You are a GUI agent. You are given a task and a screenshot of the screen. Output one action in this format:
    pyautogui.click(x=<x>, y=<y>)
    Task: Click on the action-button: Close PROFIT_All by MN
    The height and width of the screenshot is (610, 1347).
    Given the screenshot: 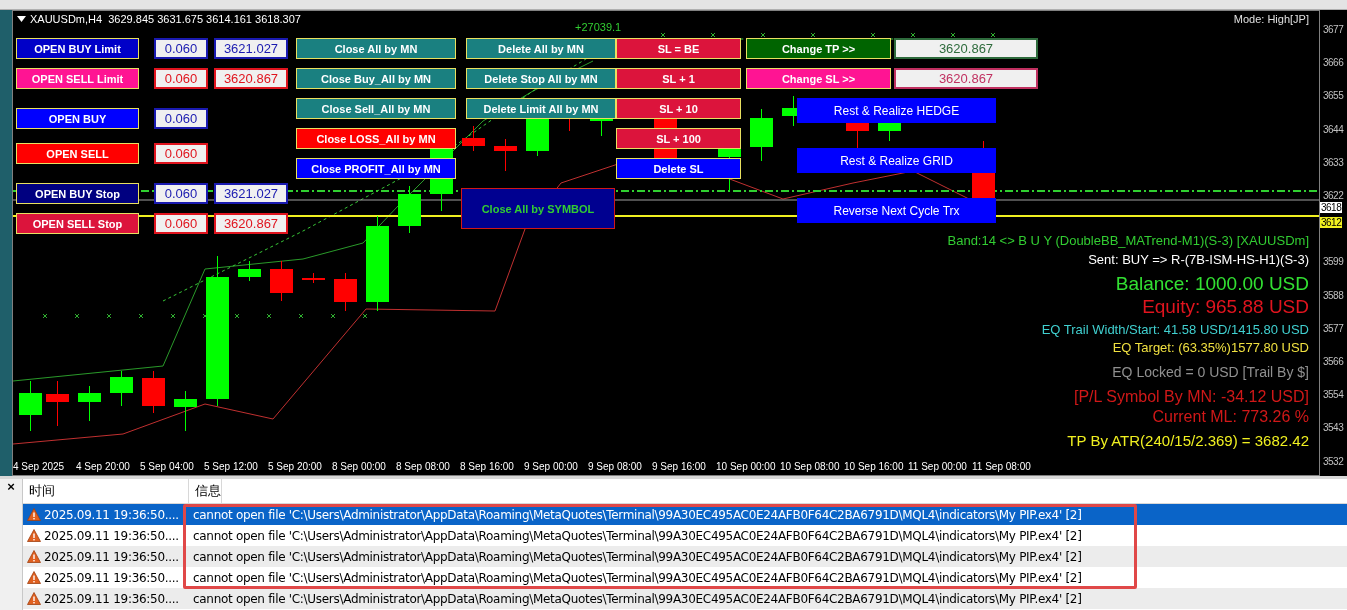 What is the action you would take?
    pyautogui.click(x=376, y=168)
    